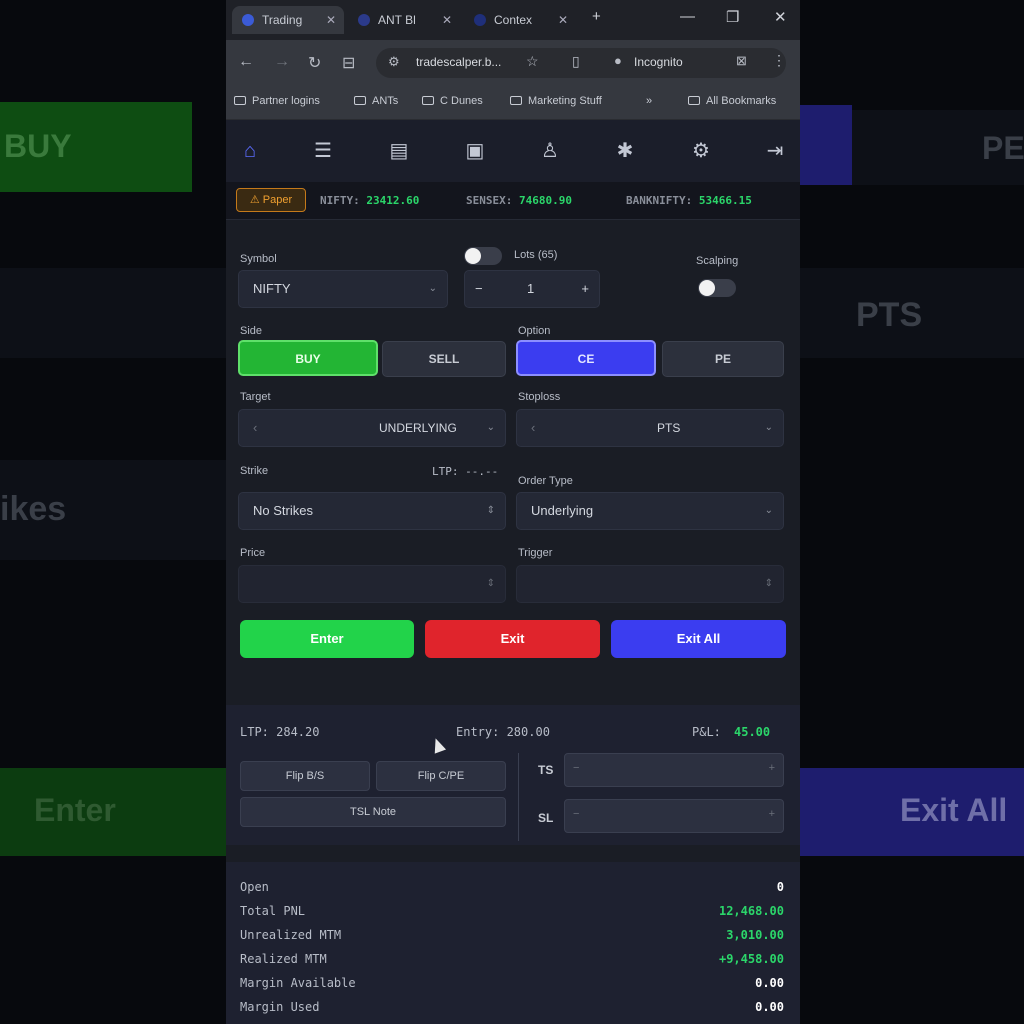  Describe the element at coordinates (732, 101) in the screenshot. I see `bookmark-all: All Bookmarks` at that location.